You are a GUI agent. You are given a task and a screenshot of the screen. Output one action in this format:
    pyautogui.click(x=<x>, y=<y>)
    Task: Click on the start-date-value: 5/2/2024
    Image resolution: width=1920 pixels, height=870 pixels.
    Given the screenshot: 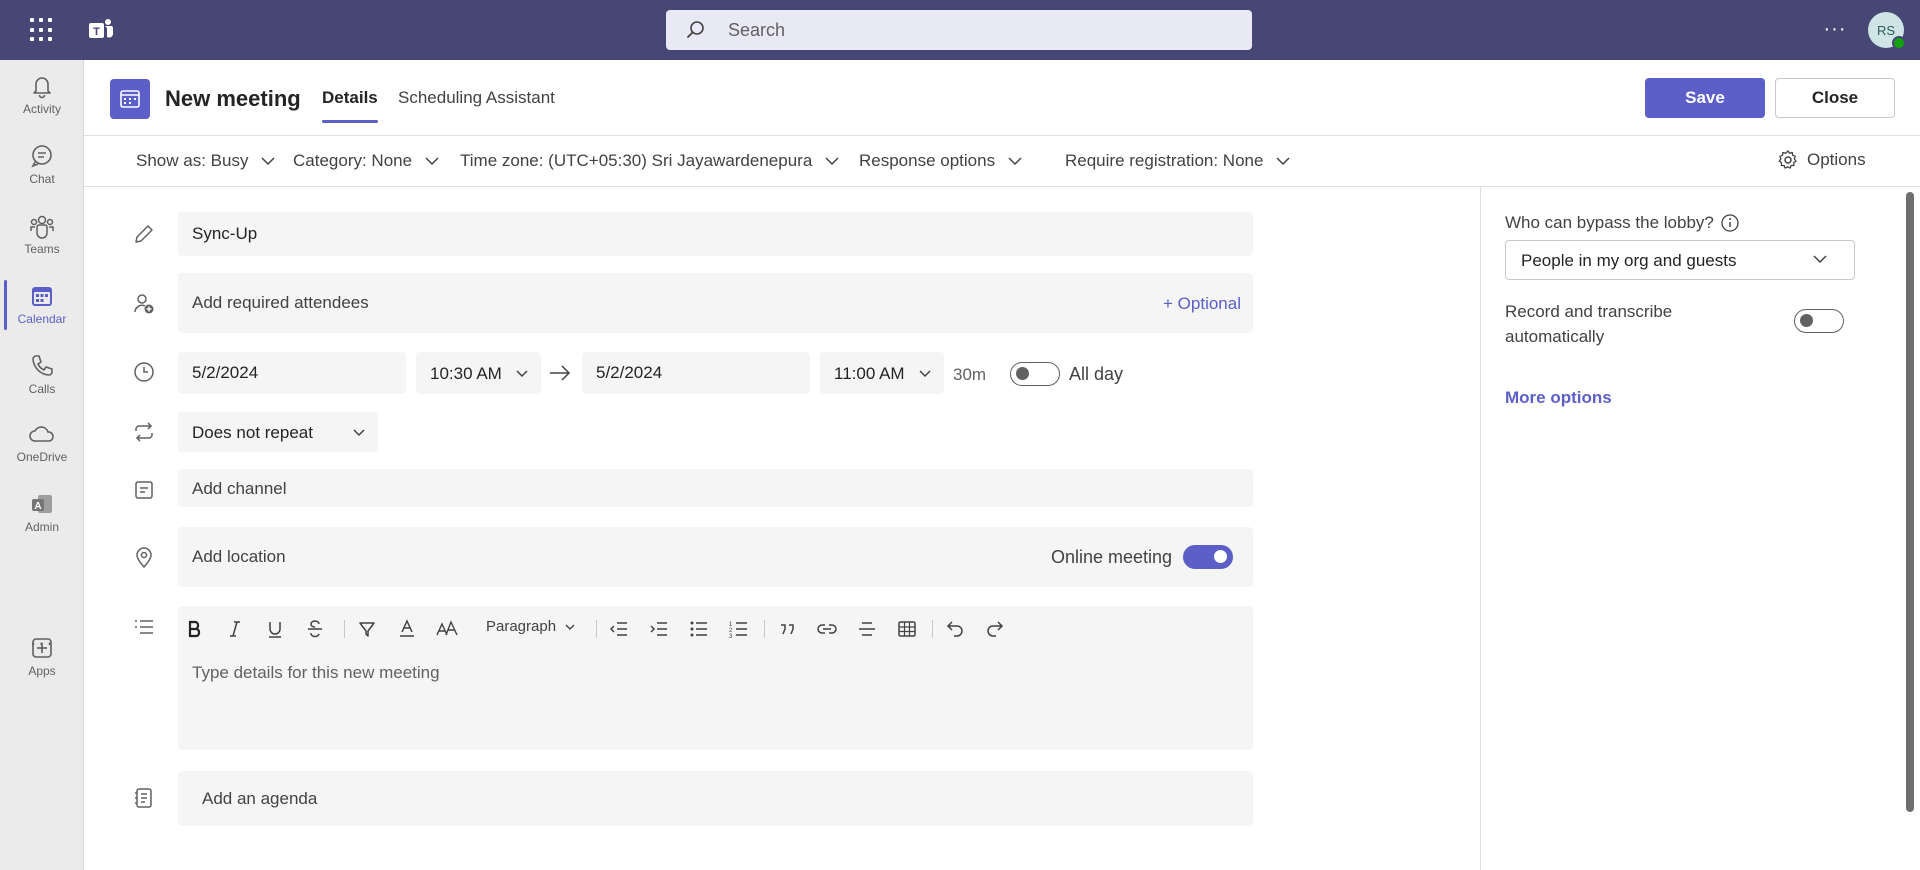 What is the action you would take?
    pyautogui.click(x=225, y=372)
    